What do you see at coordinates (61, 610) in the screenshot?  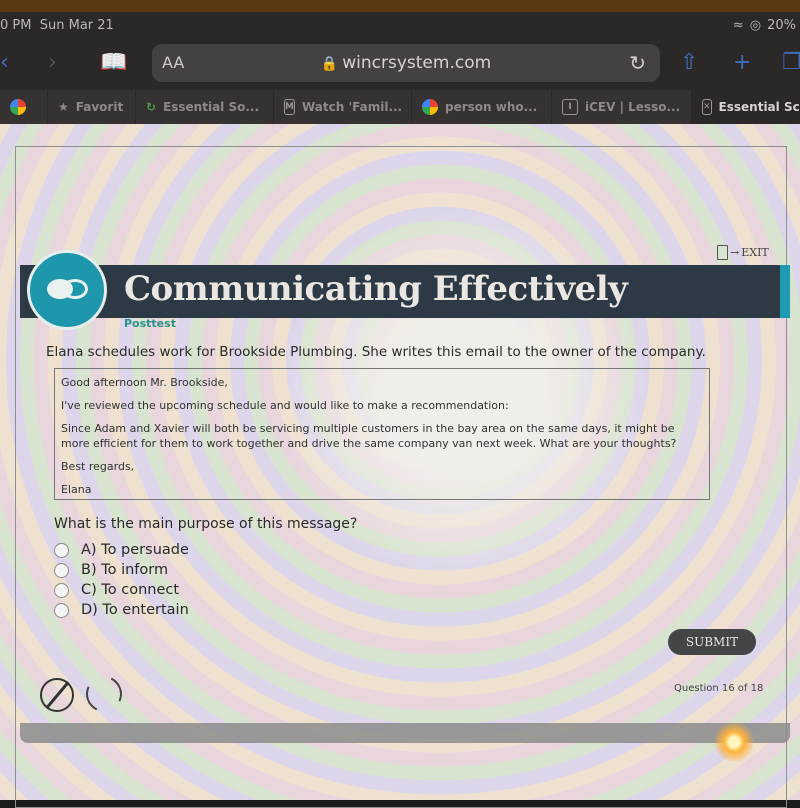 I see `radio-d` at bounding box center [61, 610].